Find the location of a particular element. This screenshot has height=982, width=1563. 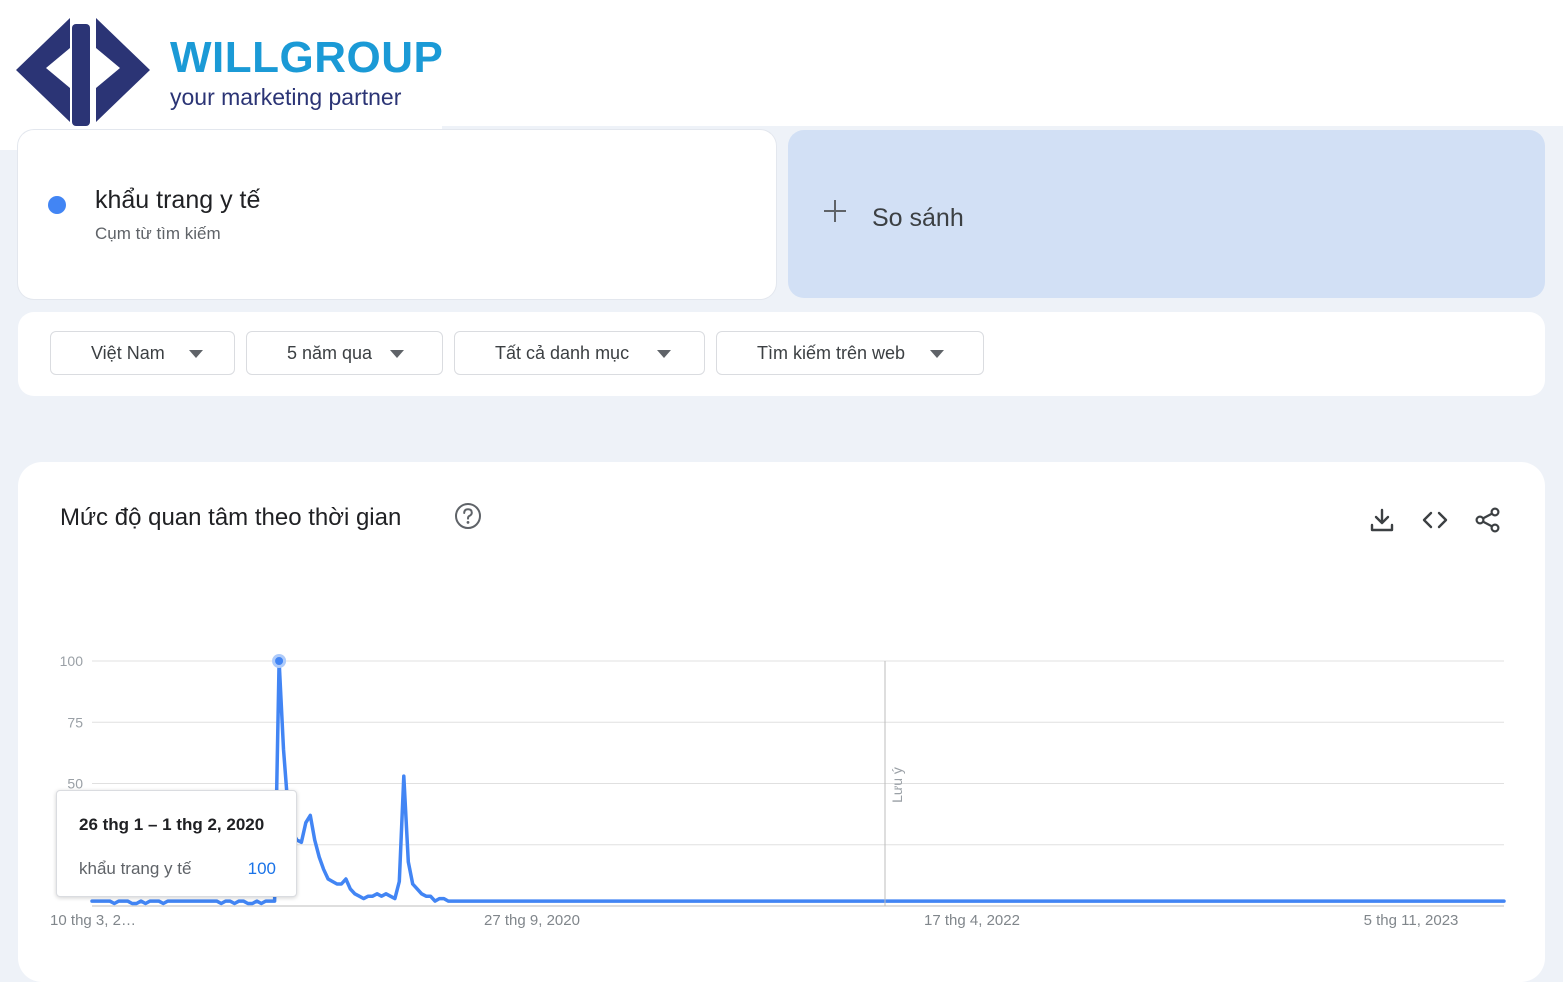

annotation-note-label: Lưu ý is located at coordinates (897, 785).